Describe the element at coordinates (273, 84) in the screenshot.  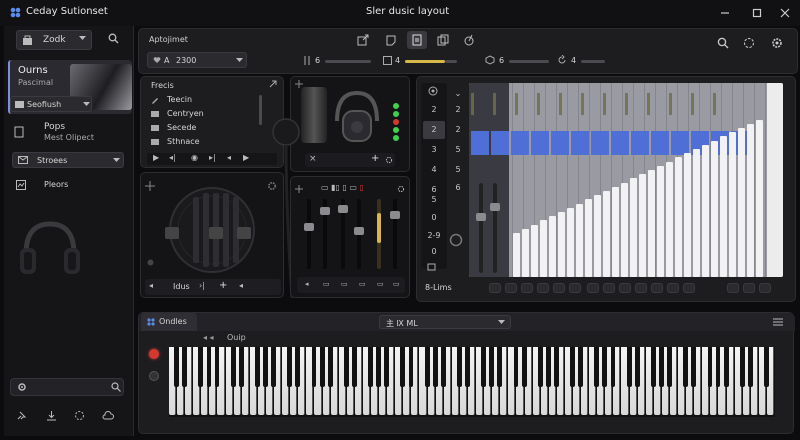
I see `expand-icon` at that location.